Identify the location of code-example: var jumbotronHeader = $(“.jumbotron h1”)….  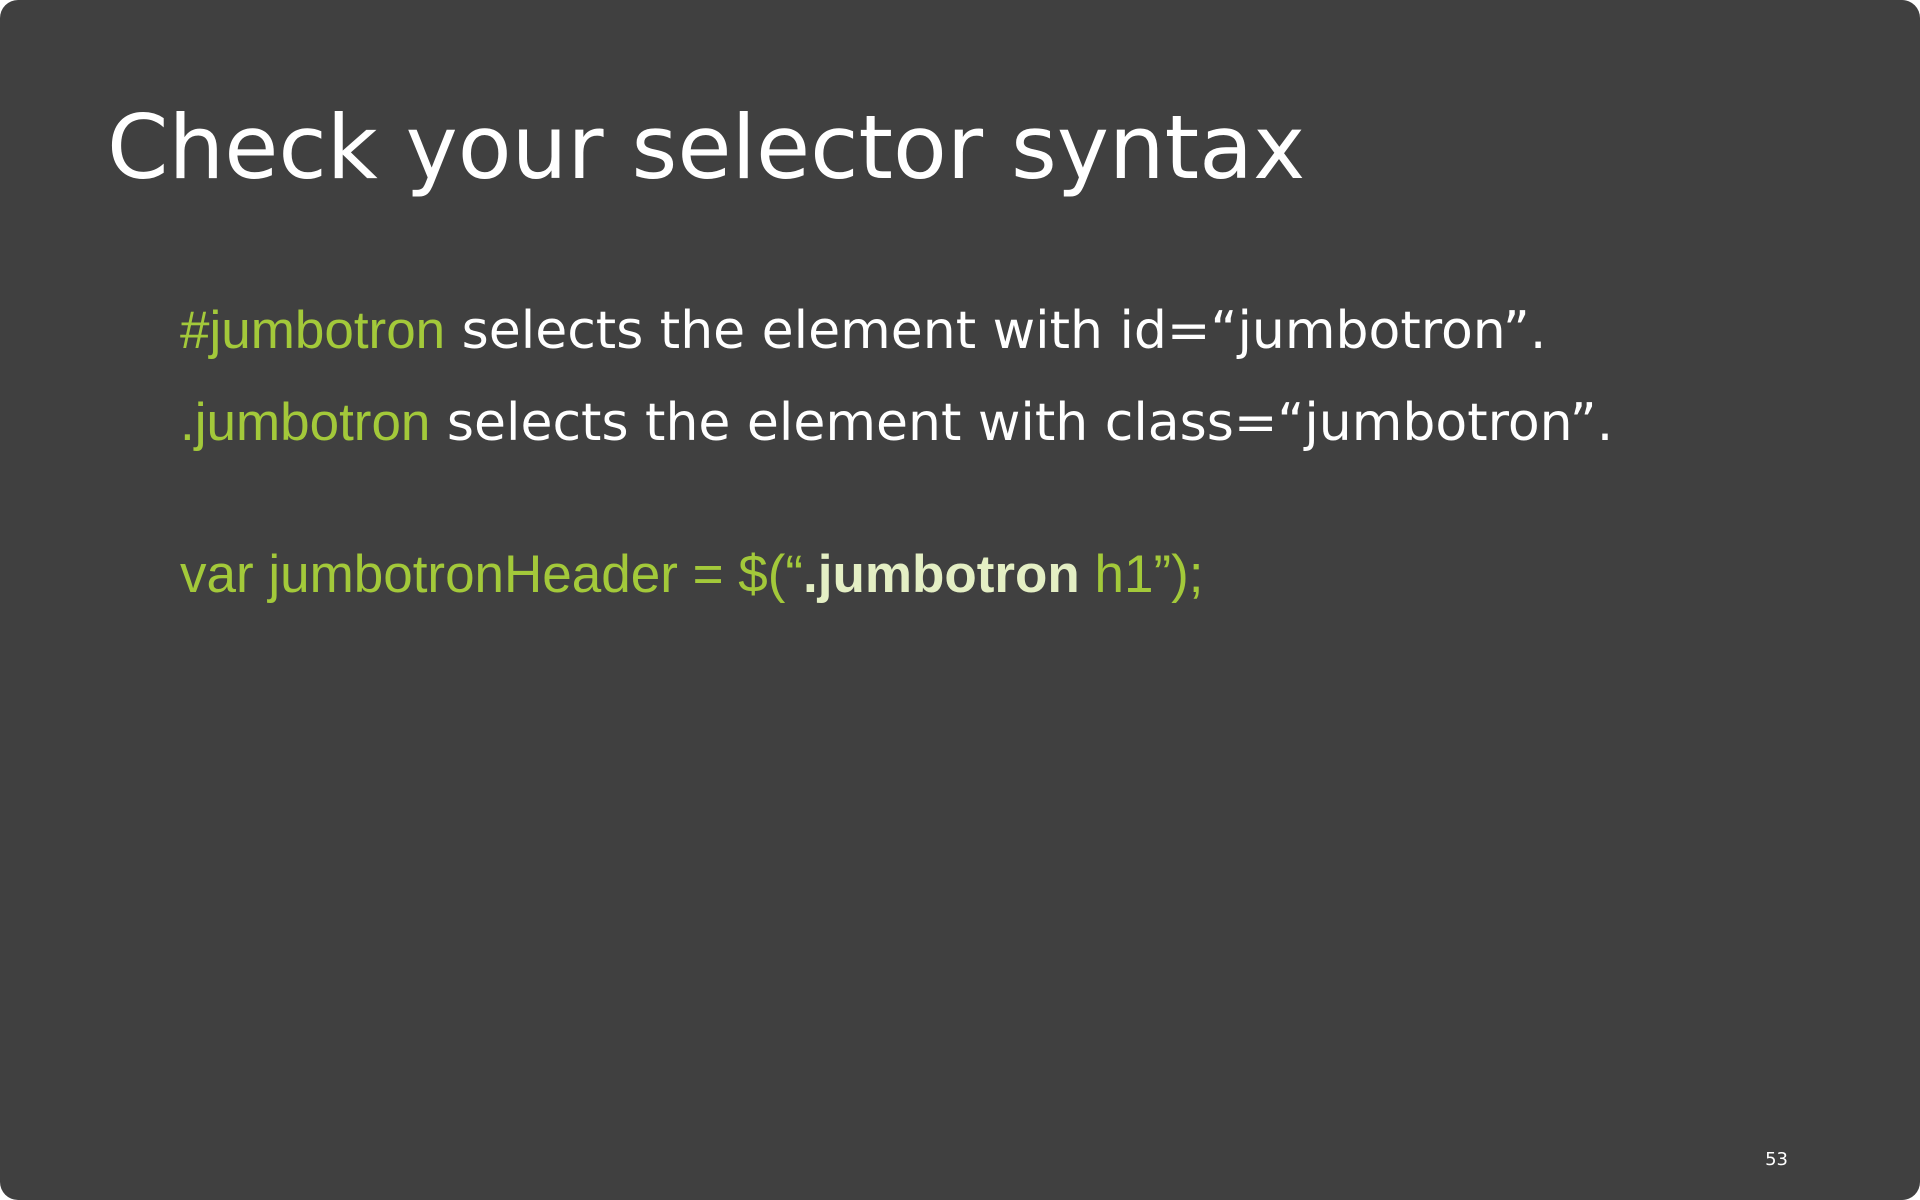
(691, 574).